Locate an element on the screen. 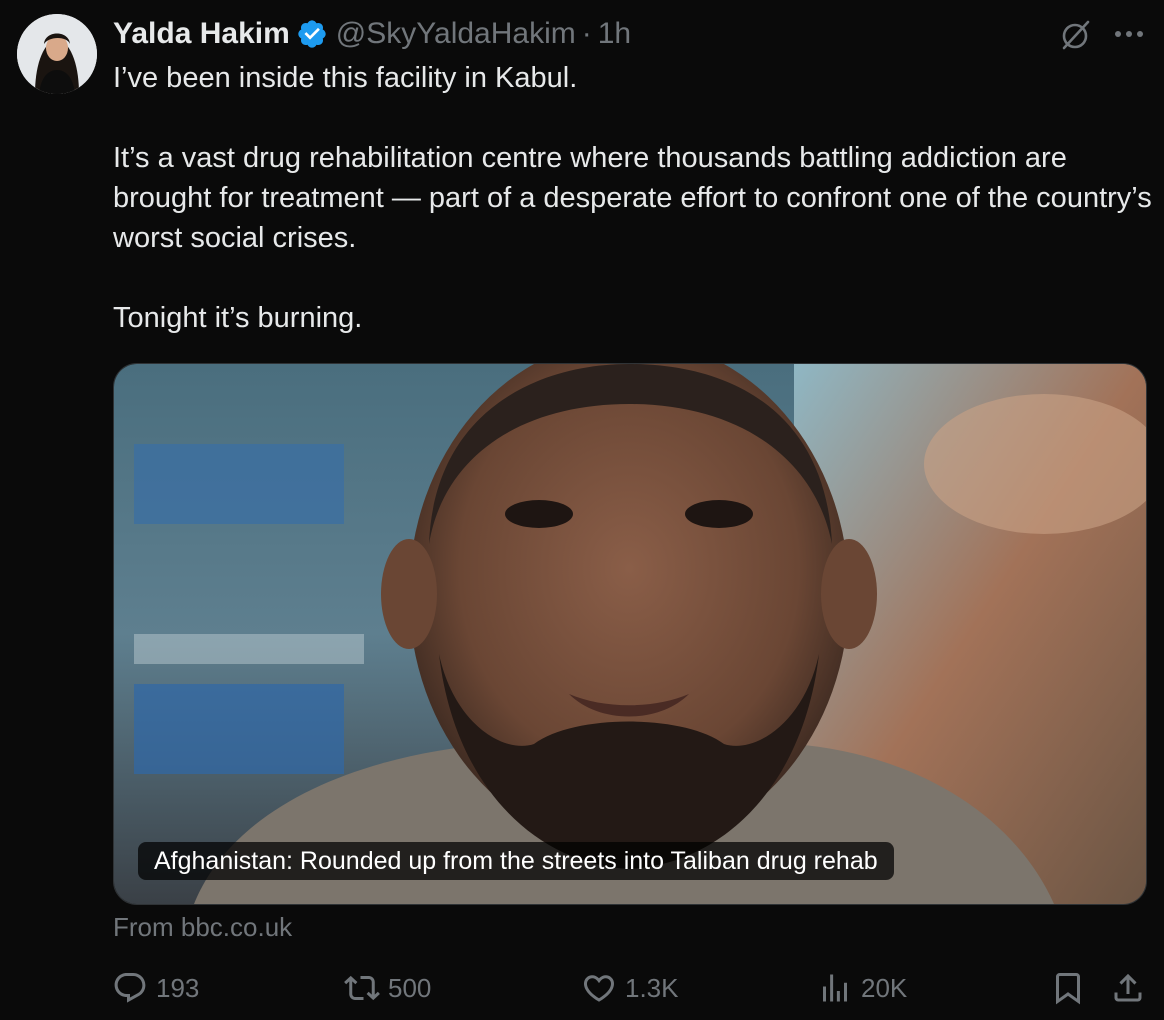 The width and height of the screenshot is (1164, 1020). reply-count: 193 is located at coordinates (178, 987).